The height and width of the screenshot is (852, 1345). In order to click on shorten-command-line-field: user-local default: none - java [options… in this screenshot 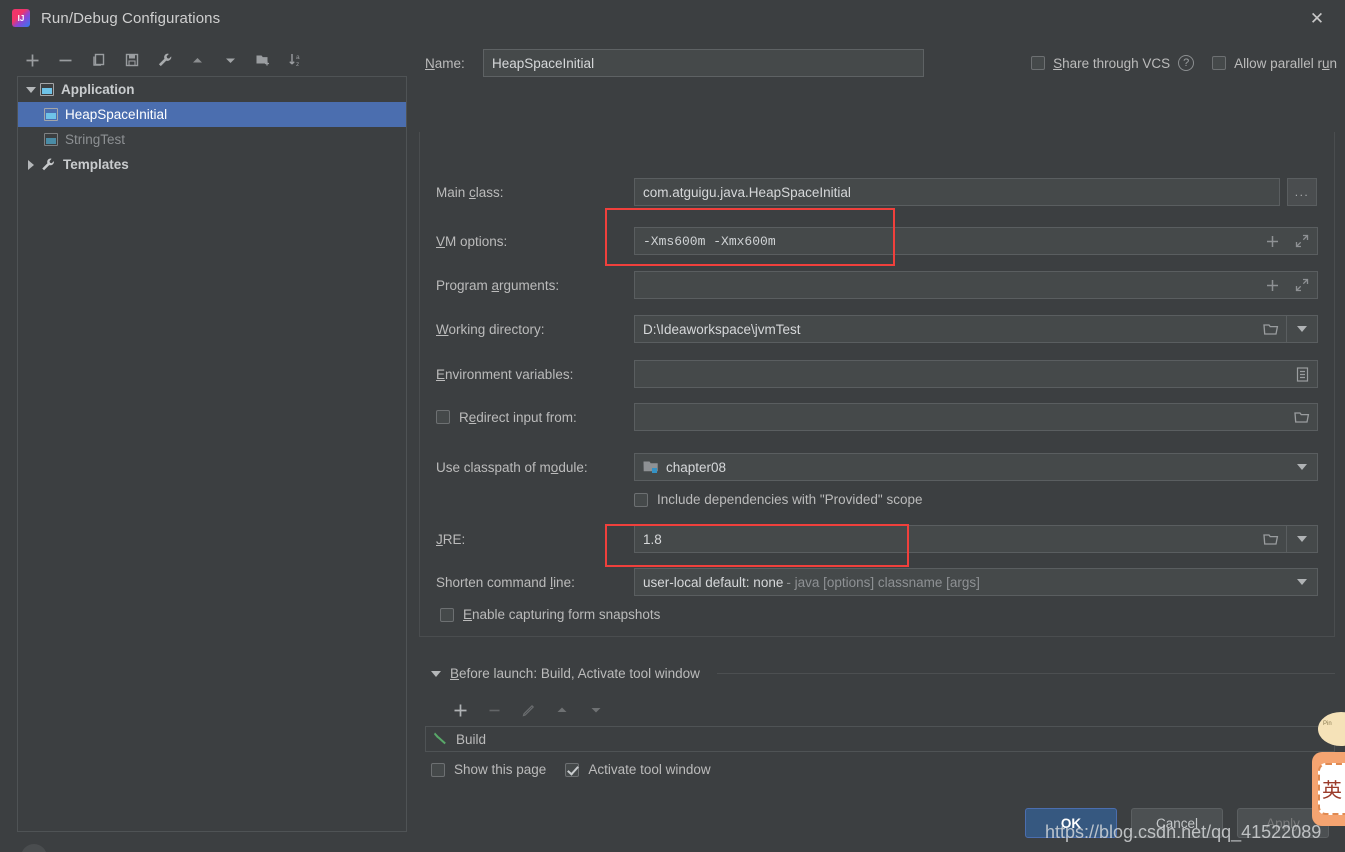, I will do `click(976, 582)`.